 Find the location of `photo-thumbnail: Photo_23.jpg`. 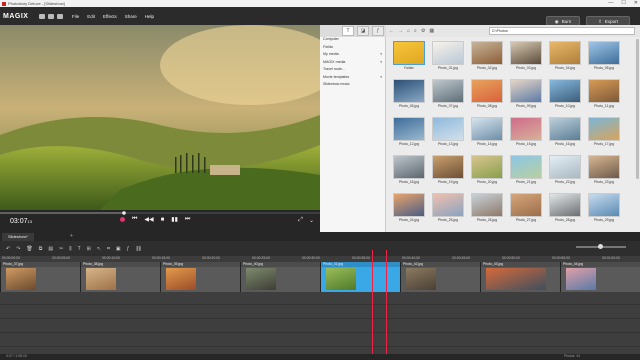

photo-thumbnail: Photo_23.jpg is located at coordinates (604, 171).